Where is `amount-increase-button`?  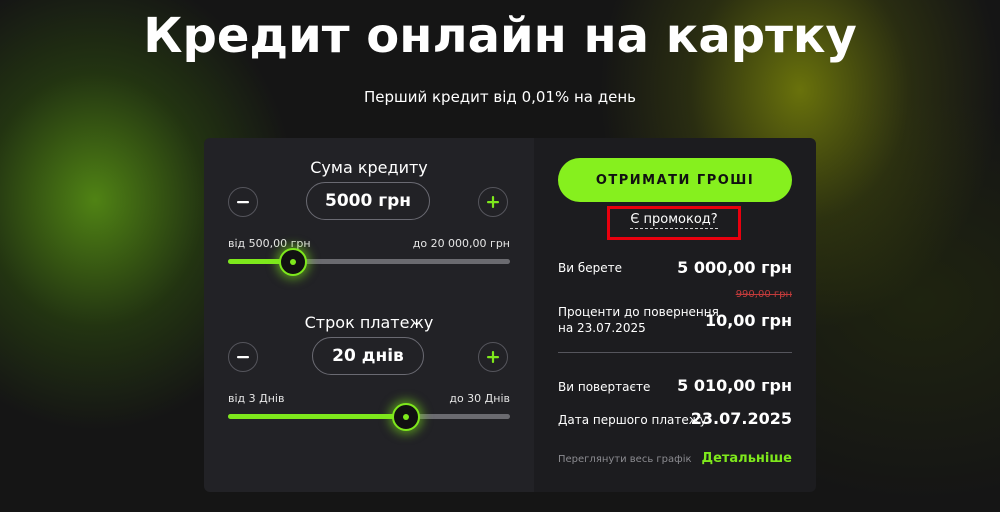
amount-increase-button is located at coordinates (493, 202).